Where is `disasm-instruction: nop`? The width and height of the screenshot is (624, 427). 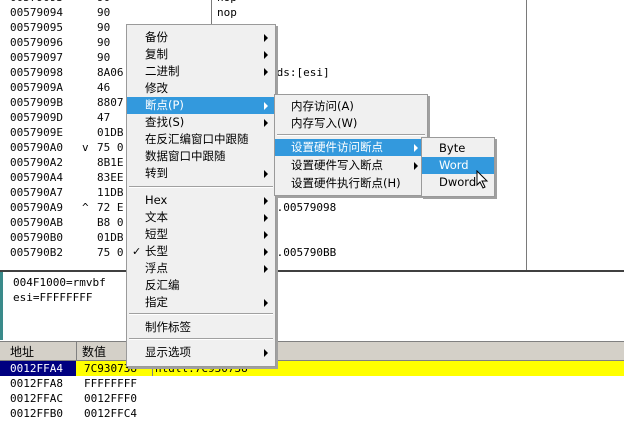
disasm-instruction: nop is located at coordinates (227, 12).